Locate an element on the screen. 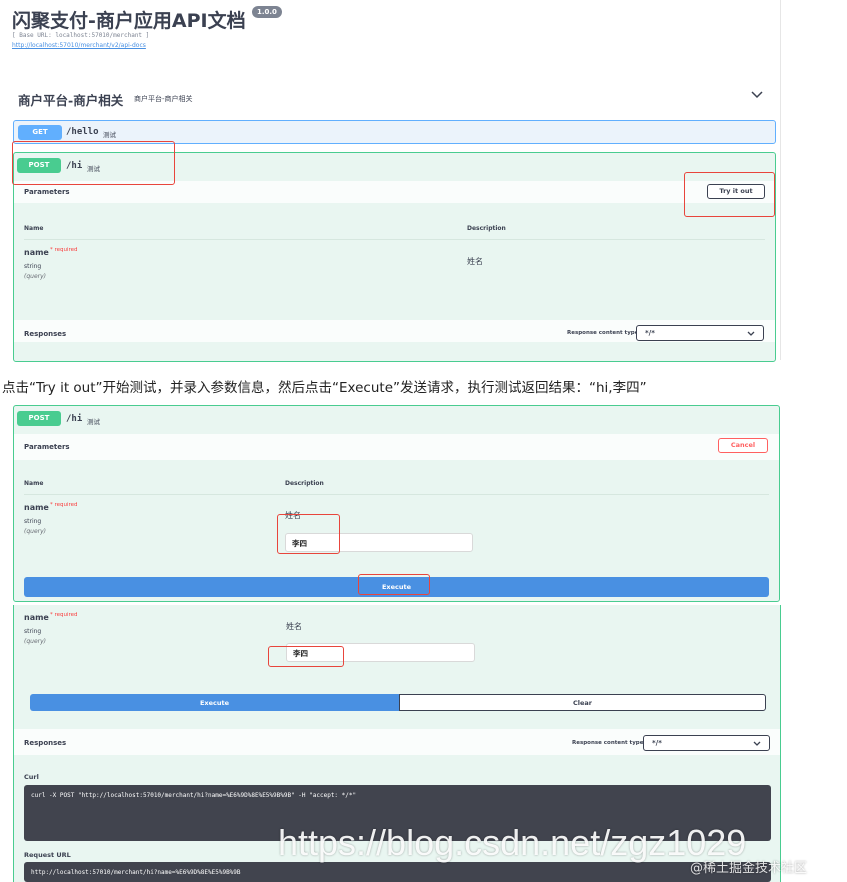 The image size is (847, 882). curl-label: Curl is located at coordinates (31, 777).